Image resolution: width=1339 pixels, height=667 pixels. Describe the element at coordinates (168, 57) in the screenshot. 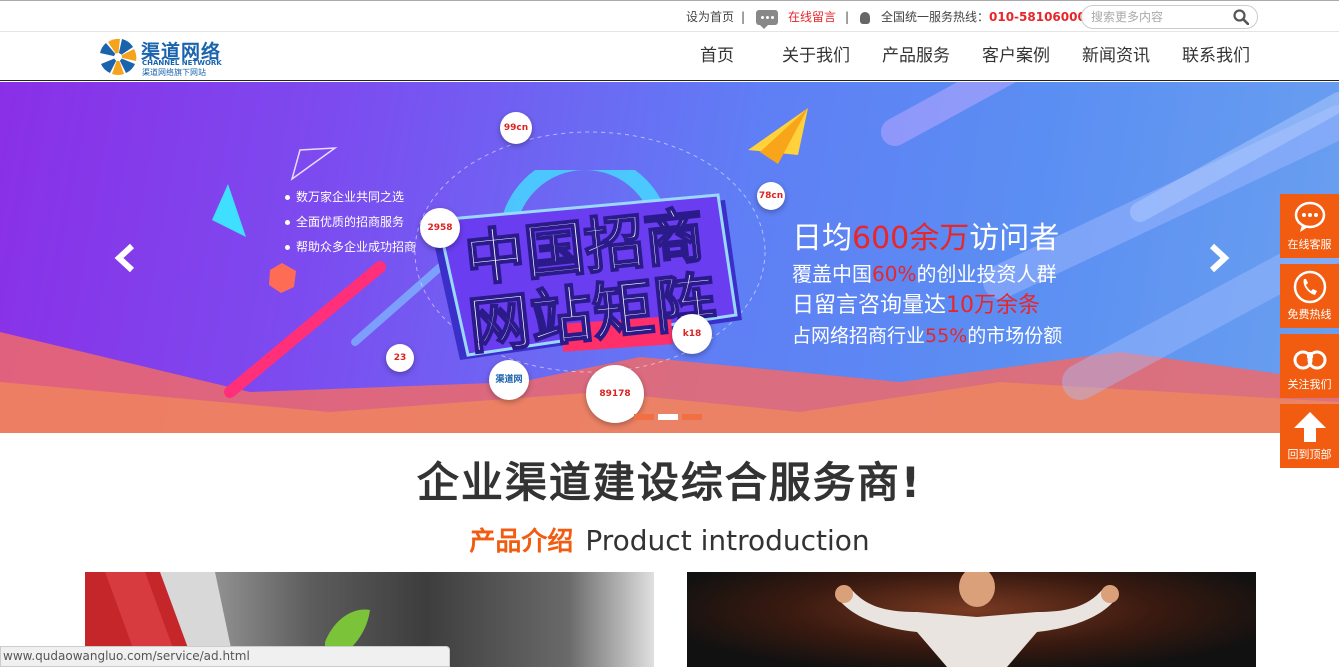

I see `site-logo: 渠道网络 CHANNEL NETWORK 渠道网络旗下网站` at that location.